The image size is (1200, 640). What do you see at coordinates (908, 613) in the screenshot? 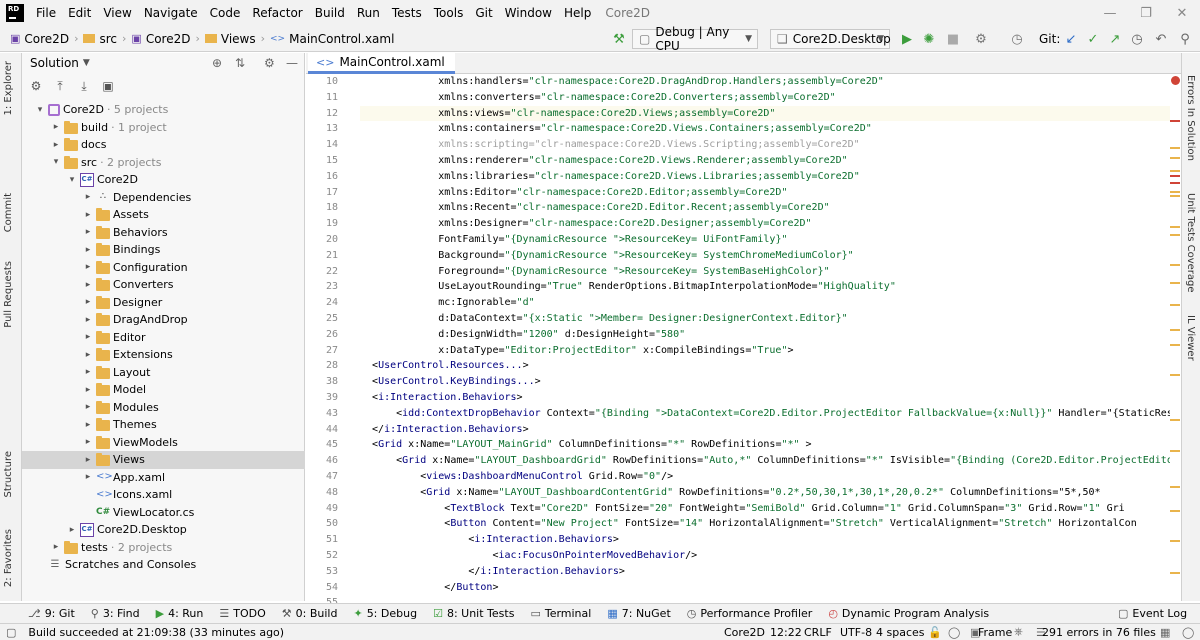
I see `tool-window-dpa: ◴ Dynamic Program Analysis` at bounding box center [908, 613].